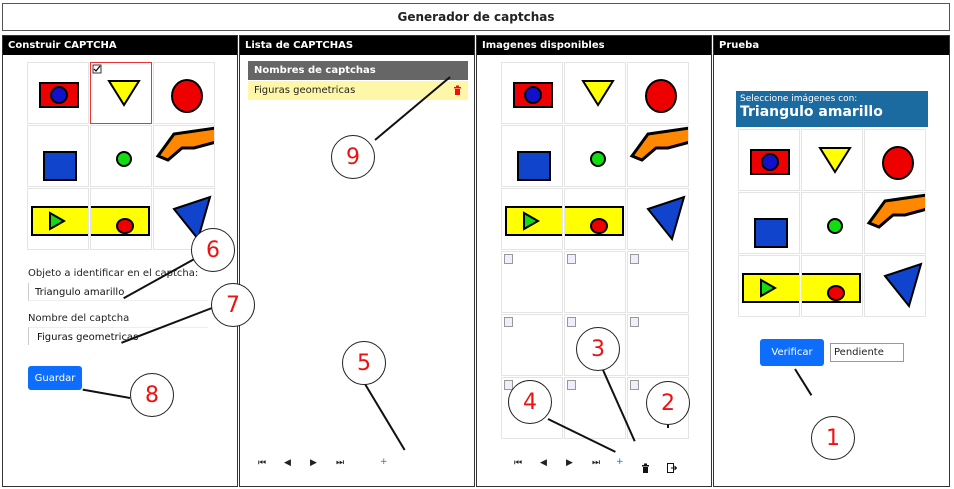 The width and height of the screenshot is (954, 489). What do you see at coordinates (58, 156) in the screenshot?
I see `image-blue-square` at bounding box center [58, 156].